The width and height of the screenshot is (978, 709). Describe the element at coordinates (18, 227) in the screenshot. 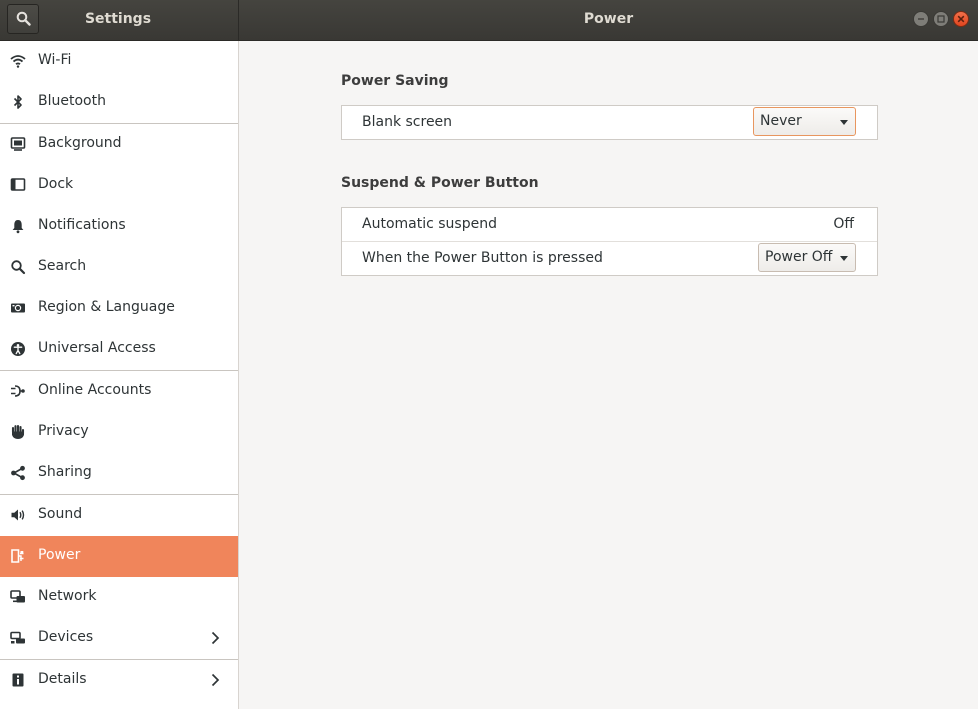

I see `bell-icon` at that location.